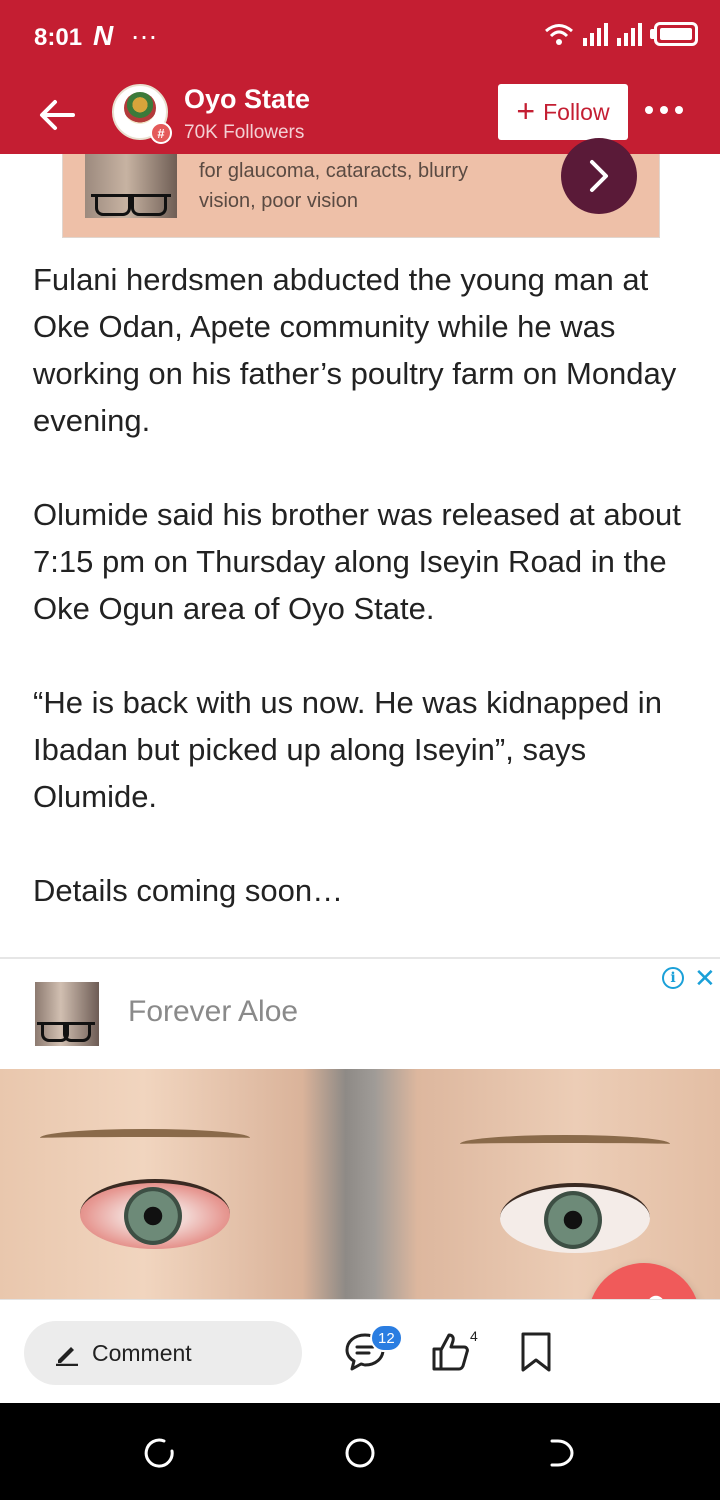  Describe the element at coordinates (278, 201) in the screenshot. I see `ad-text-line-2: vision, poor vision` at that location.